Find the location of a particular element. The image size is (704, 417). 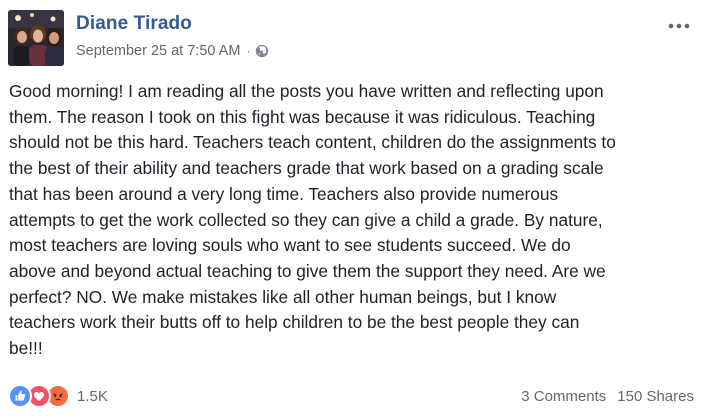

more-options-icon is located at coordinates (679, 23).